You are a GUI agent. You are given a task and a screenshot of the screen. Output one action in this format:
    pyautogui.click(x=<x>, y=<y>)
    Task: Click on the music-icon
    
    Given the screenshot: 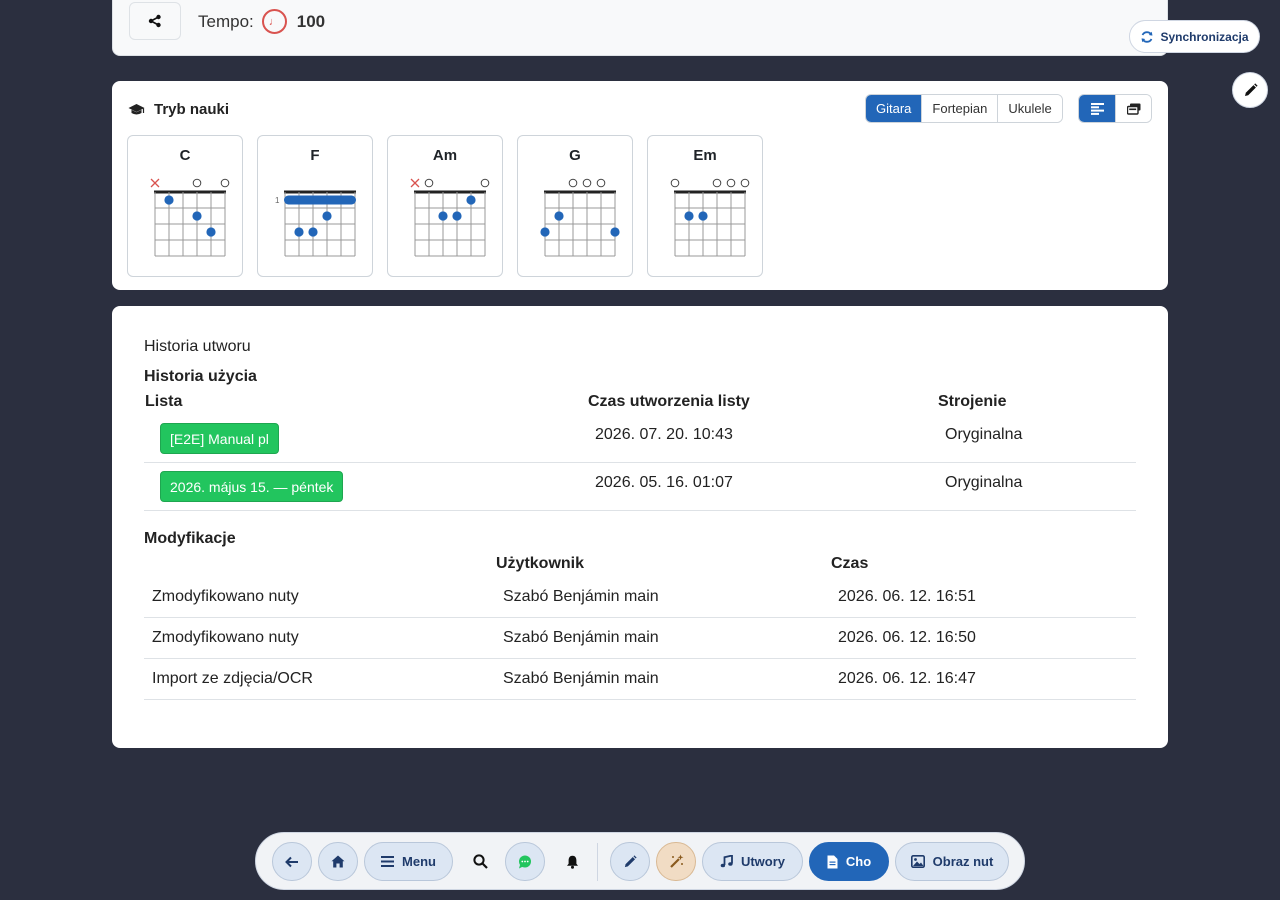 What is the action you would take?
    pyautogui.click(x=726, y=861)
    